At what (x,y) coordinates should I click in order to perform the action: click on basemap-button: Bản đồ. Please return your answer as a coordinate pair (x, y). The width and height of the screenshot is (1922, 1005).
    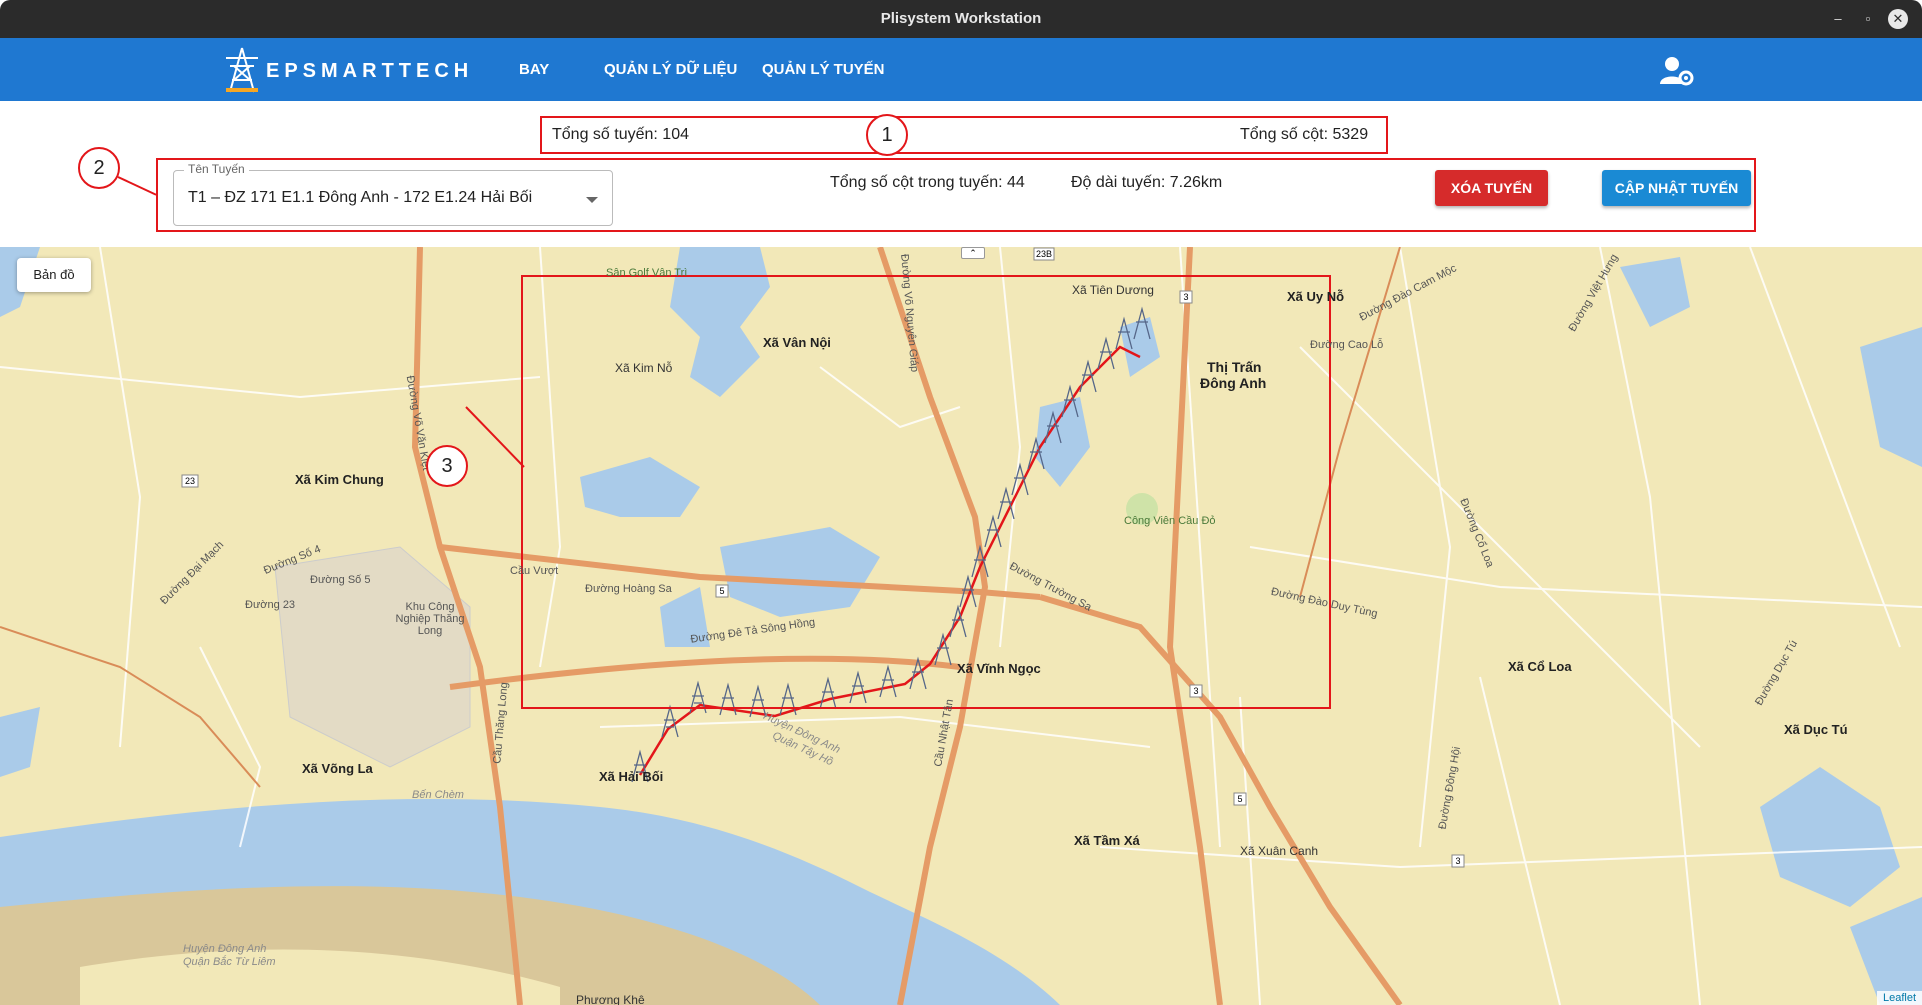
    Looking at the image, I should click on (54, 275).